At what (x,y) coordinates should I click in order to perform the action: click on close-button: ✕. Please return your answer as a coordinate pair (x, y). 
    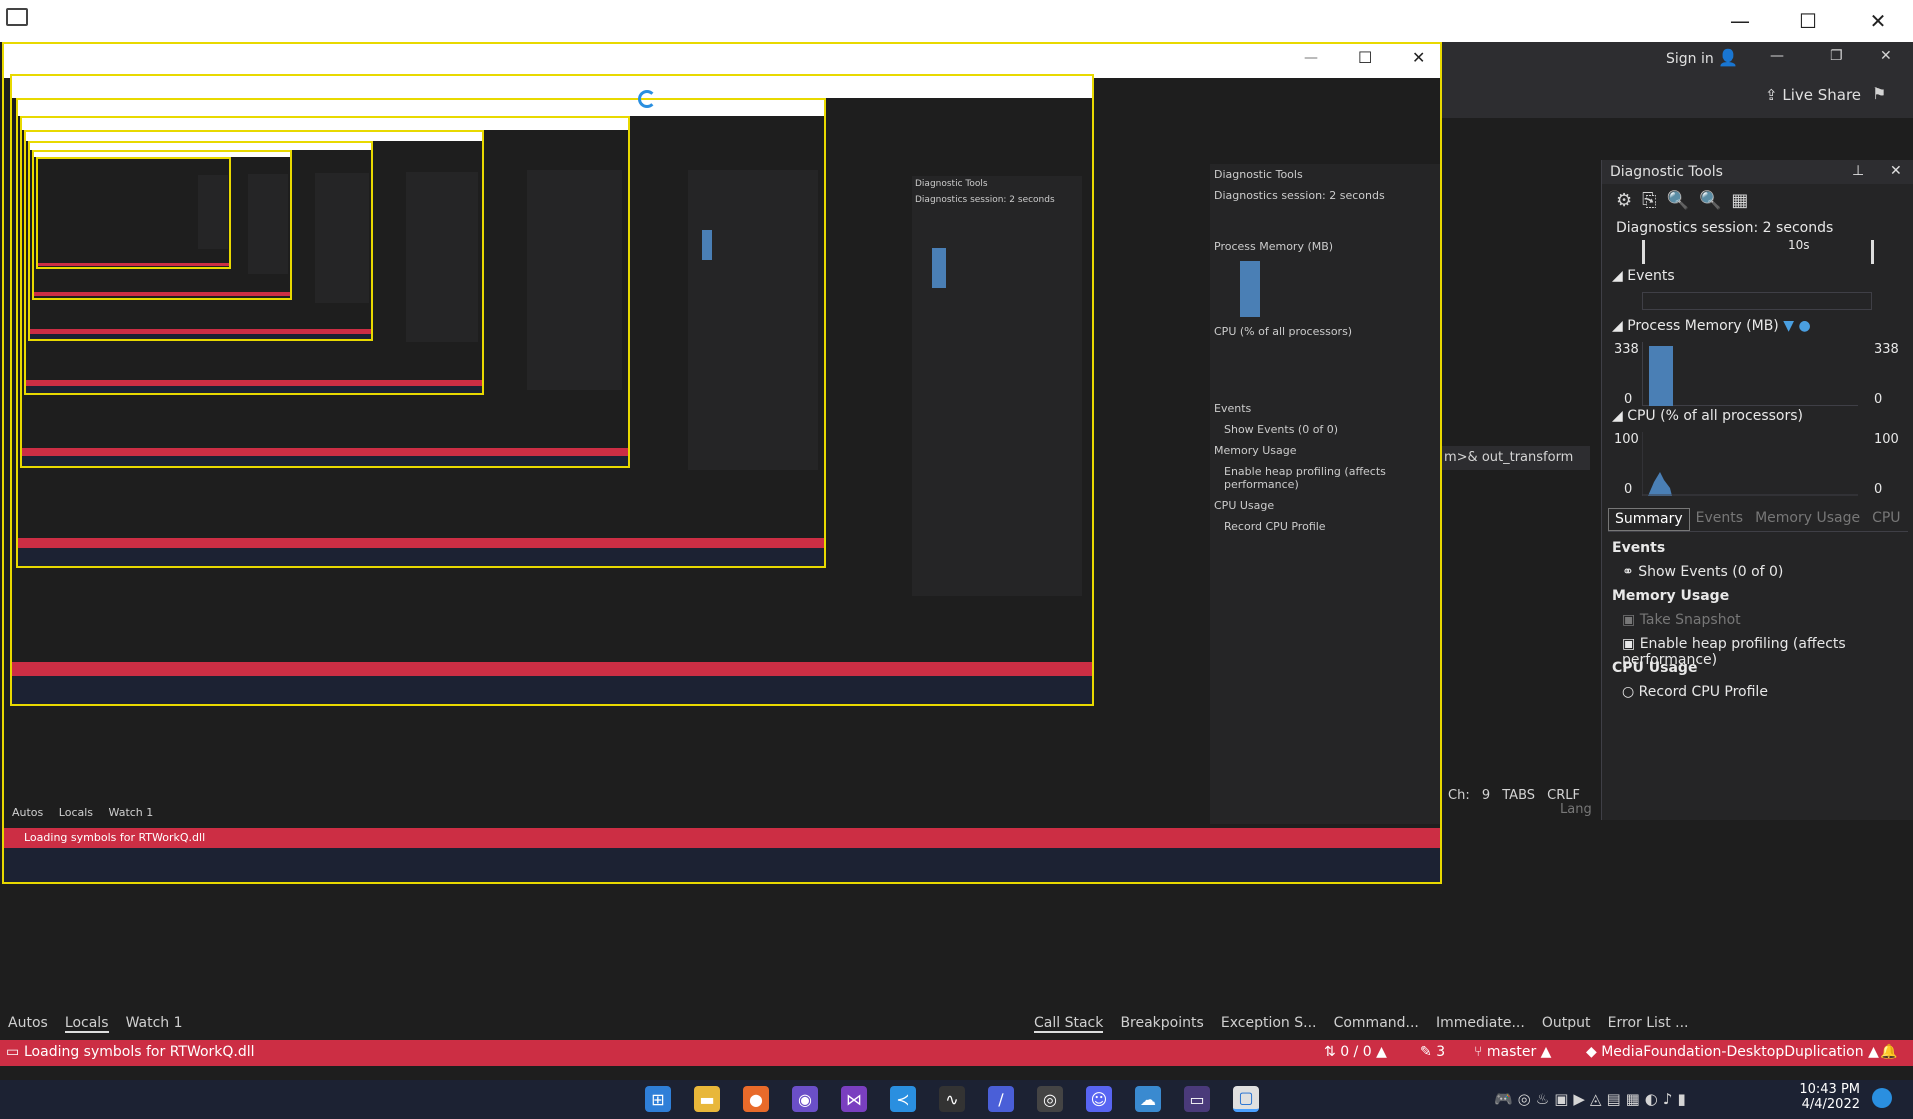
    Looking at the image, I should click on (1878, 21).